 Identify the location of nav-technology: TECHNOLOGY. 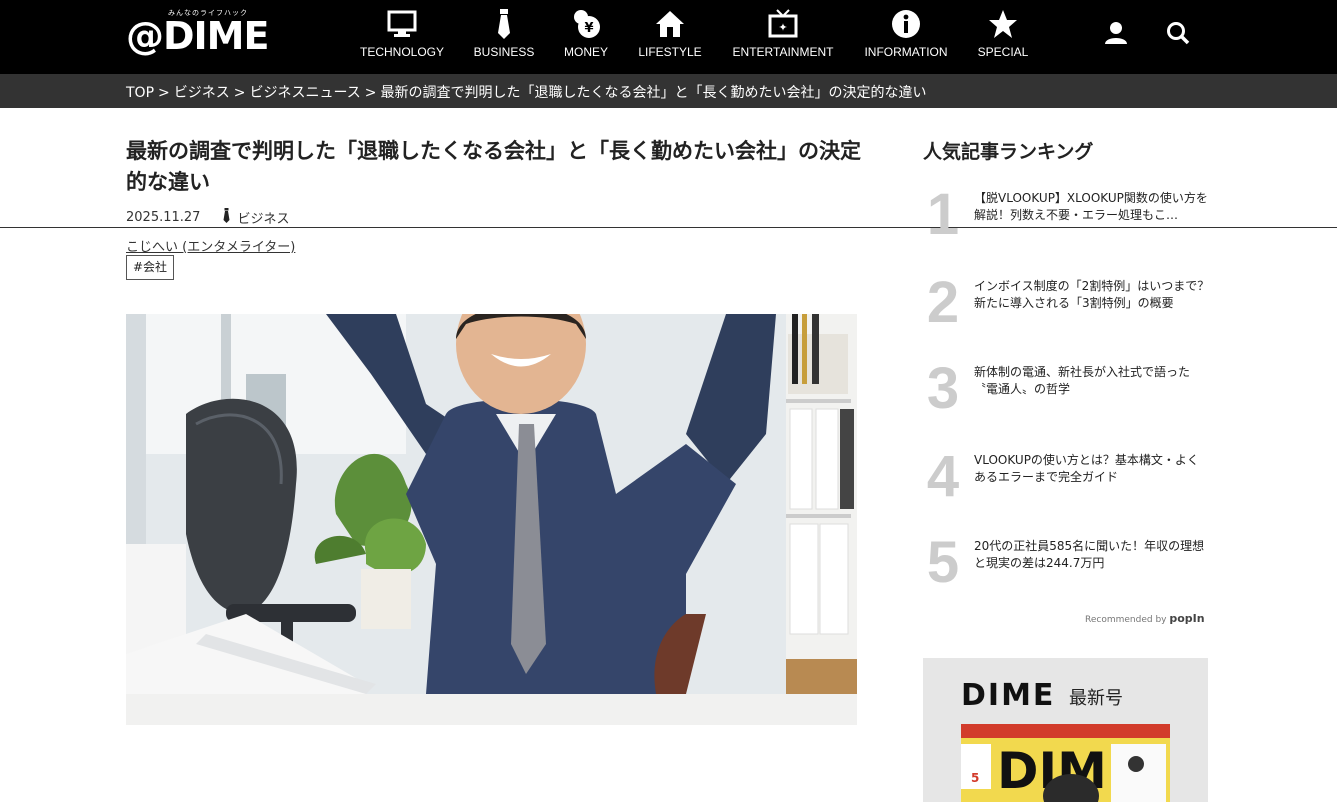
(402, 37).